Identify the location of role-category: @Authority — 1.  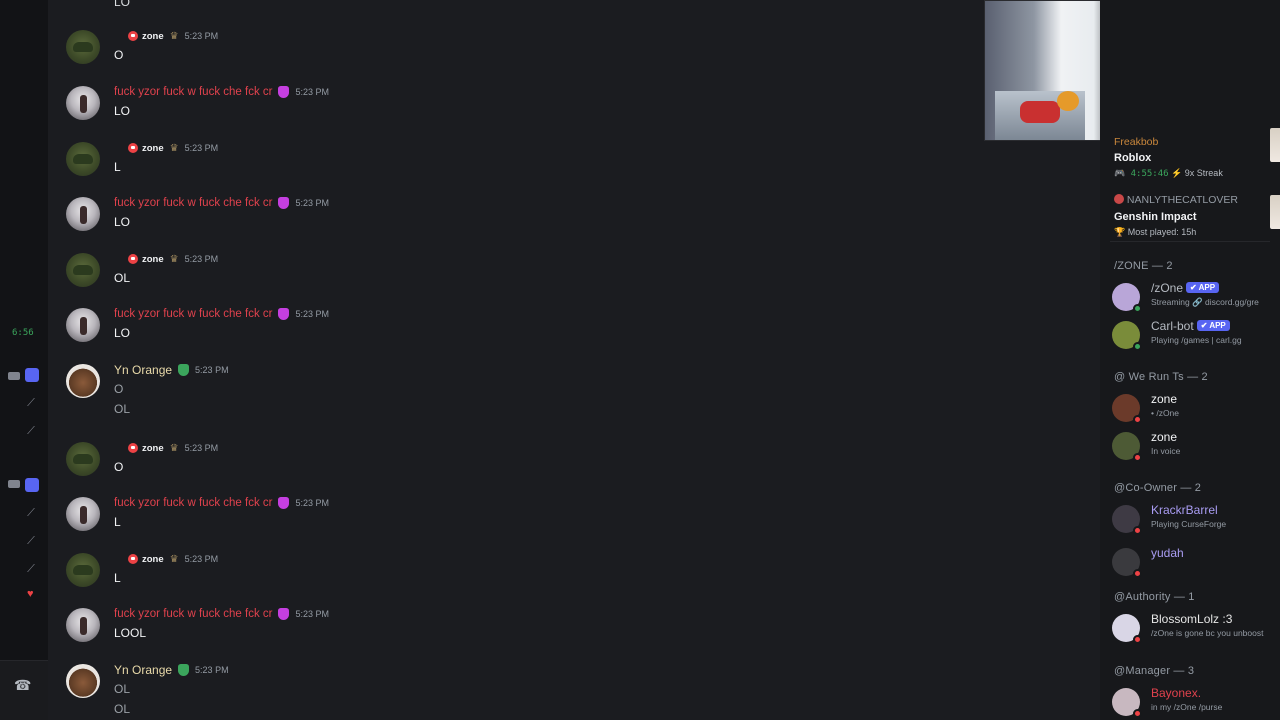
(1154, 597).